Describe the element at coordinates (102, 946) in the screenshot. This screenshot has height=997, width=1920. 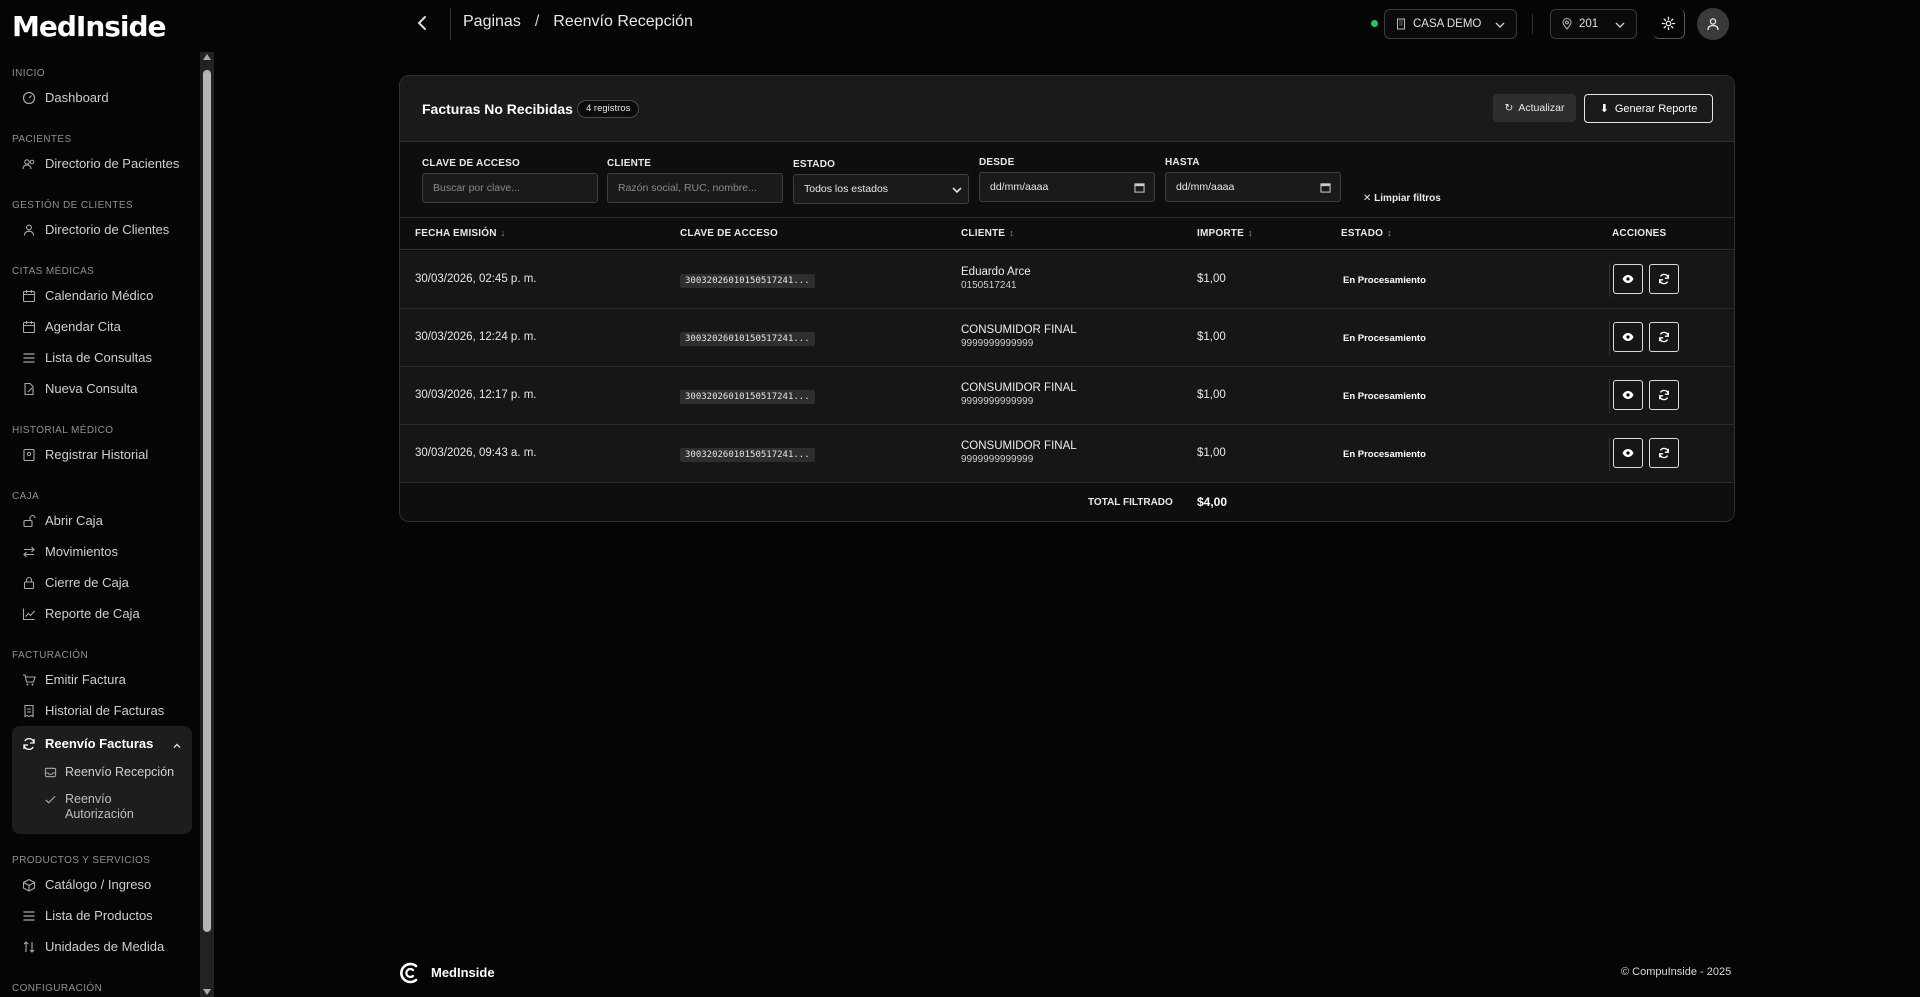
I see `sidebar-item: Unidades de Medida` at that location.